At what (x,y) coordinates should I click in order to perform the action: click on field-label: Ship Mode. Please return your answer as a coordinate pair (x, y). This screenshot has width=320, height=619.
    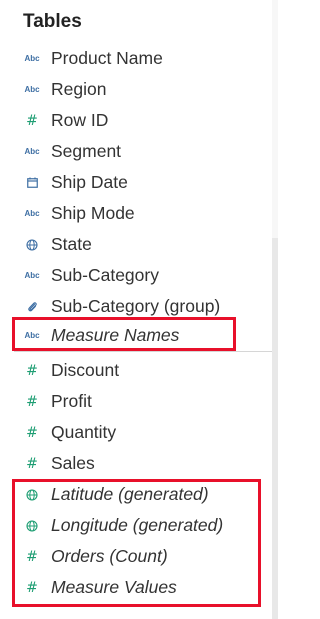
    Looking at the image, I should click on (93, 213).